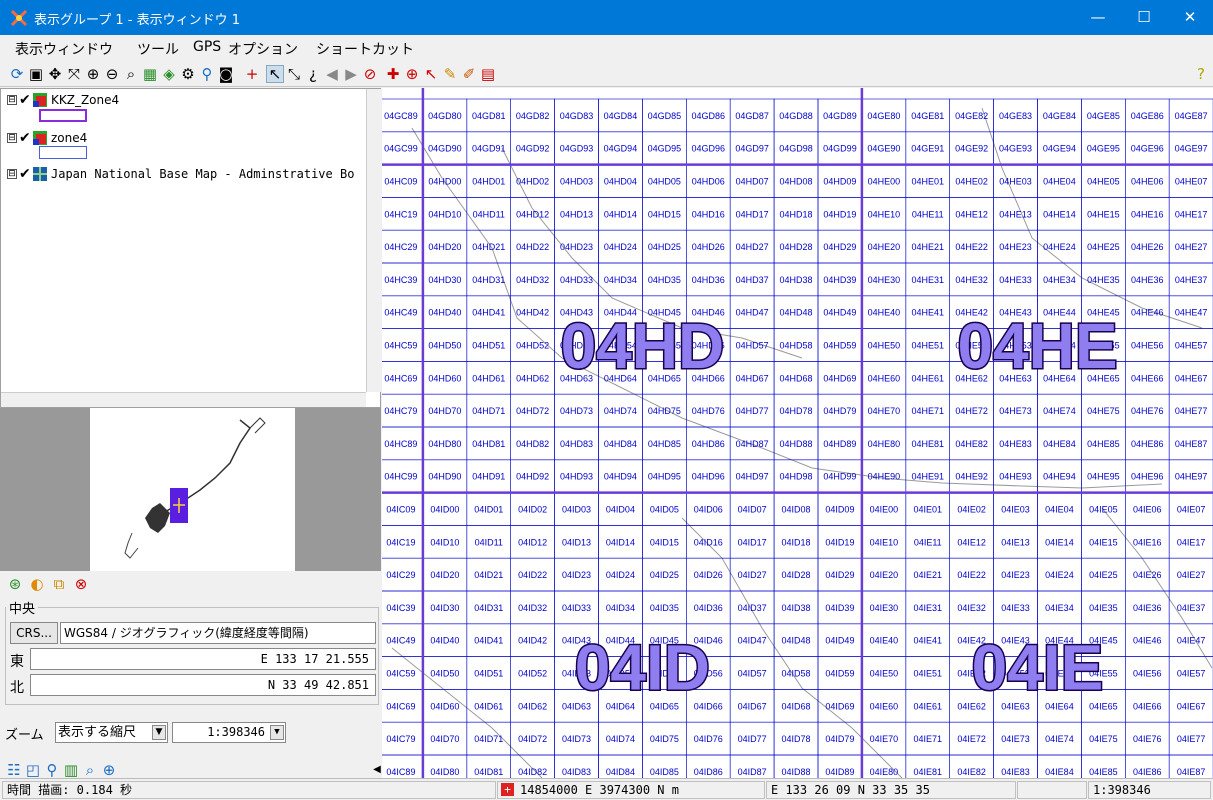  Describe the element at coordinates (796, 149) in the screenshot. I see `grid-cell-label: 04GD98` at that location.